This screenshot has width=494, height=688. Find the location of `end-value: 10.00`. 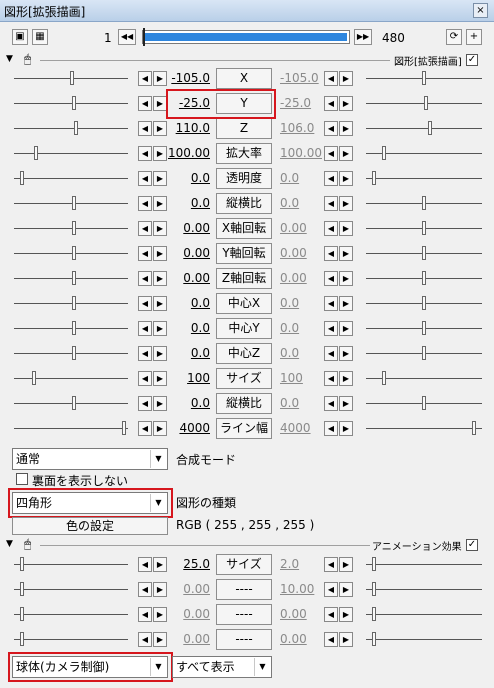

end-value: 10.00 is located at coordinates (302, 589).